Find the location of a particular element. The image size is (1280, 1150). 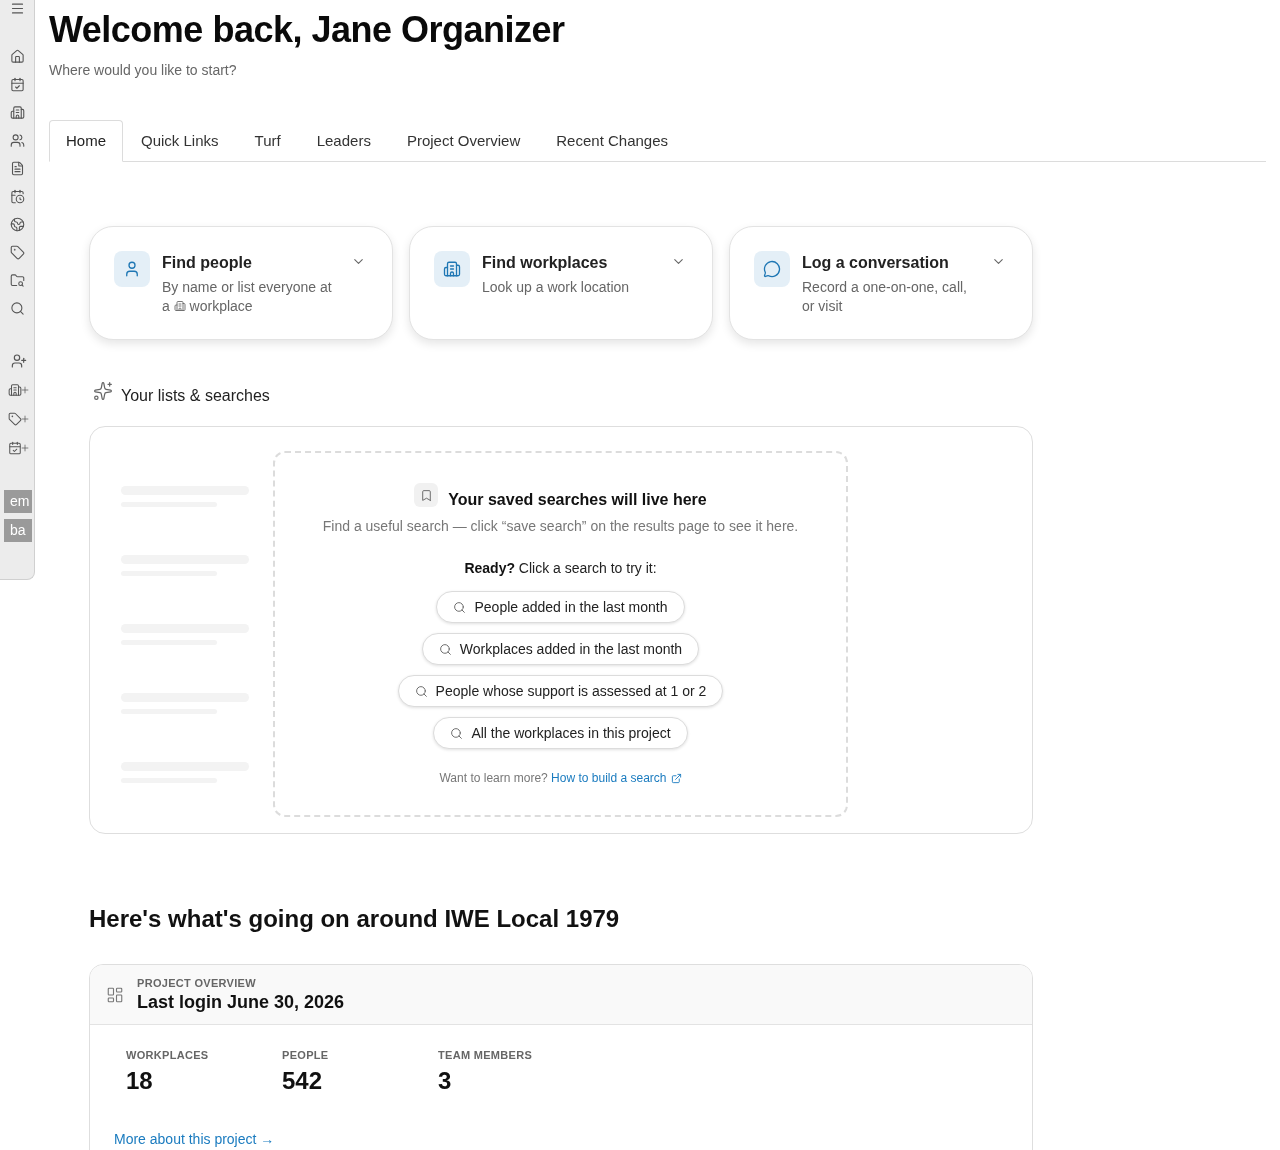

people-icon is located at coordinates (17, 140).